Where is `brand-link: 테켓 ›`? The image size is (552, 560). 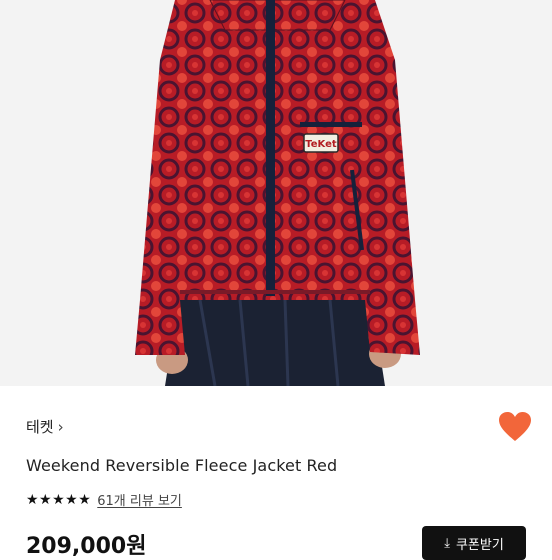 brand-link: 테켓 › is located at coordinates (45, 426).